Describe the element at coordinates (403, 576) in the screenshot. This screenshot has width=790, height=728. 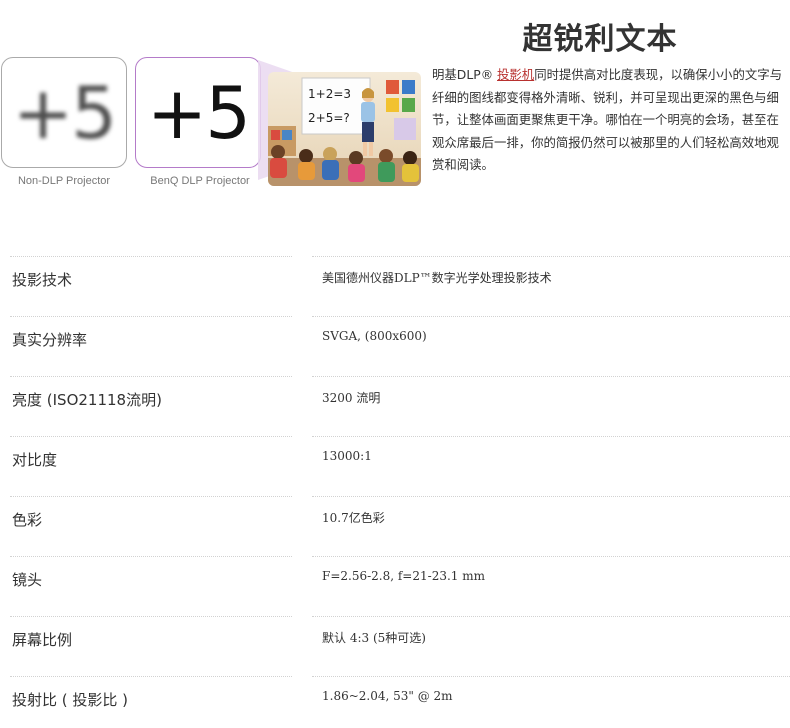
I see `spec-value: F=2.56-2.8, f=21-23.1 mm` at that location.